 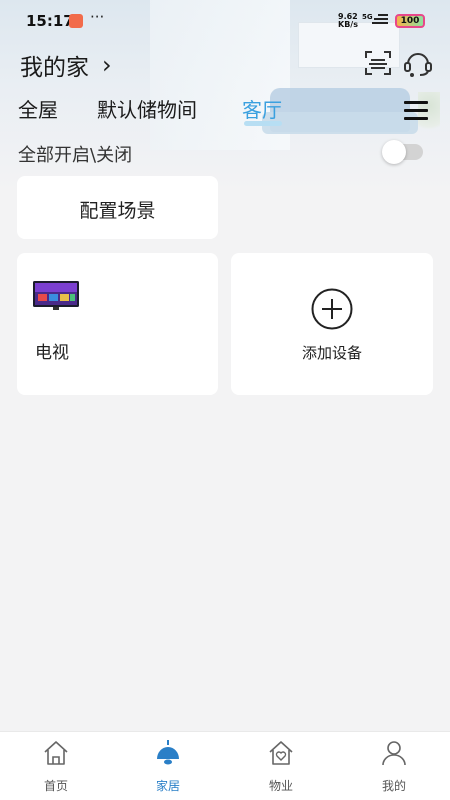 What do you see at coordinates (393, 786) in the screenshot?
I see `nav-profile-label: 我的` at bounding box center [393, 786].